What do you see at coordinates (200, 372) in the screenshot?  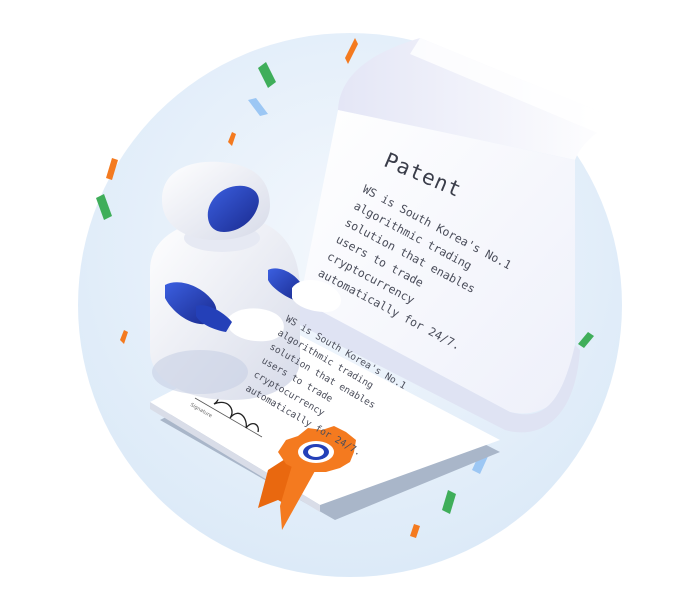 I see `robot-base-shadow` at bounding box center [200, 372].